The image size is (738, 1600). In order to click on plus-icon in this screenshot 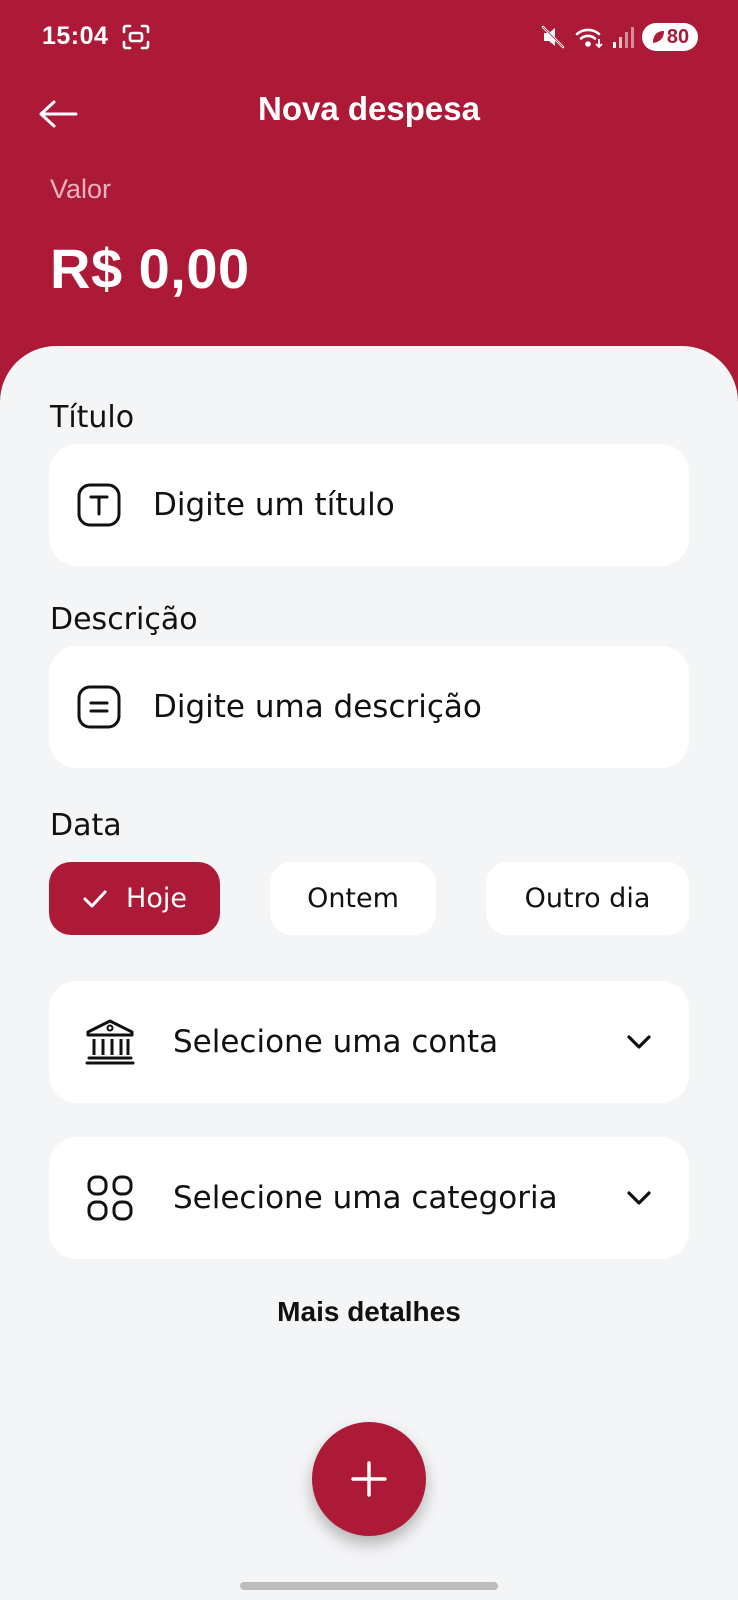, I will do `click(369, 1479)`.